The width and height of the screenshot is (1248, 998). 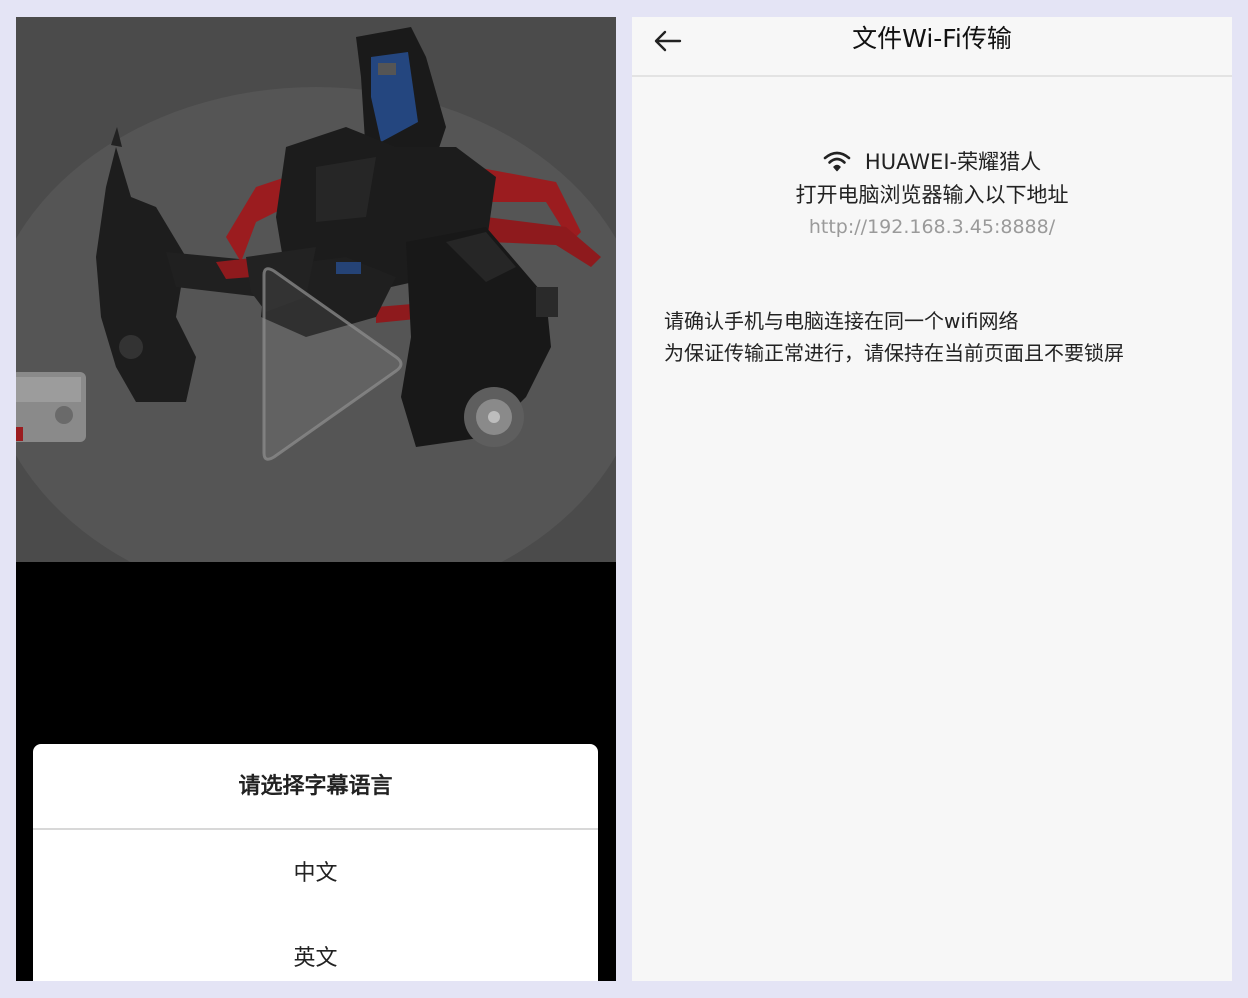 I want to click on top-bar: 文件Wi-Fi传输, so click(x=932, y=47).